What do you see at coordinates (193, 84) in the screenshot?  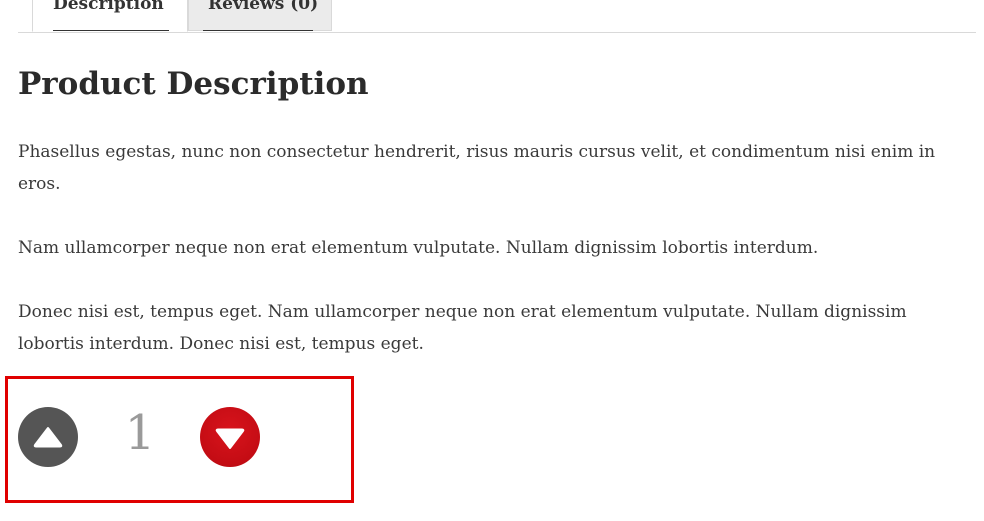 I see `page-title: Product Description` at bounding box center [193, 84].